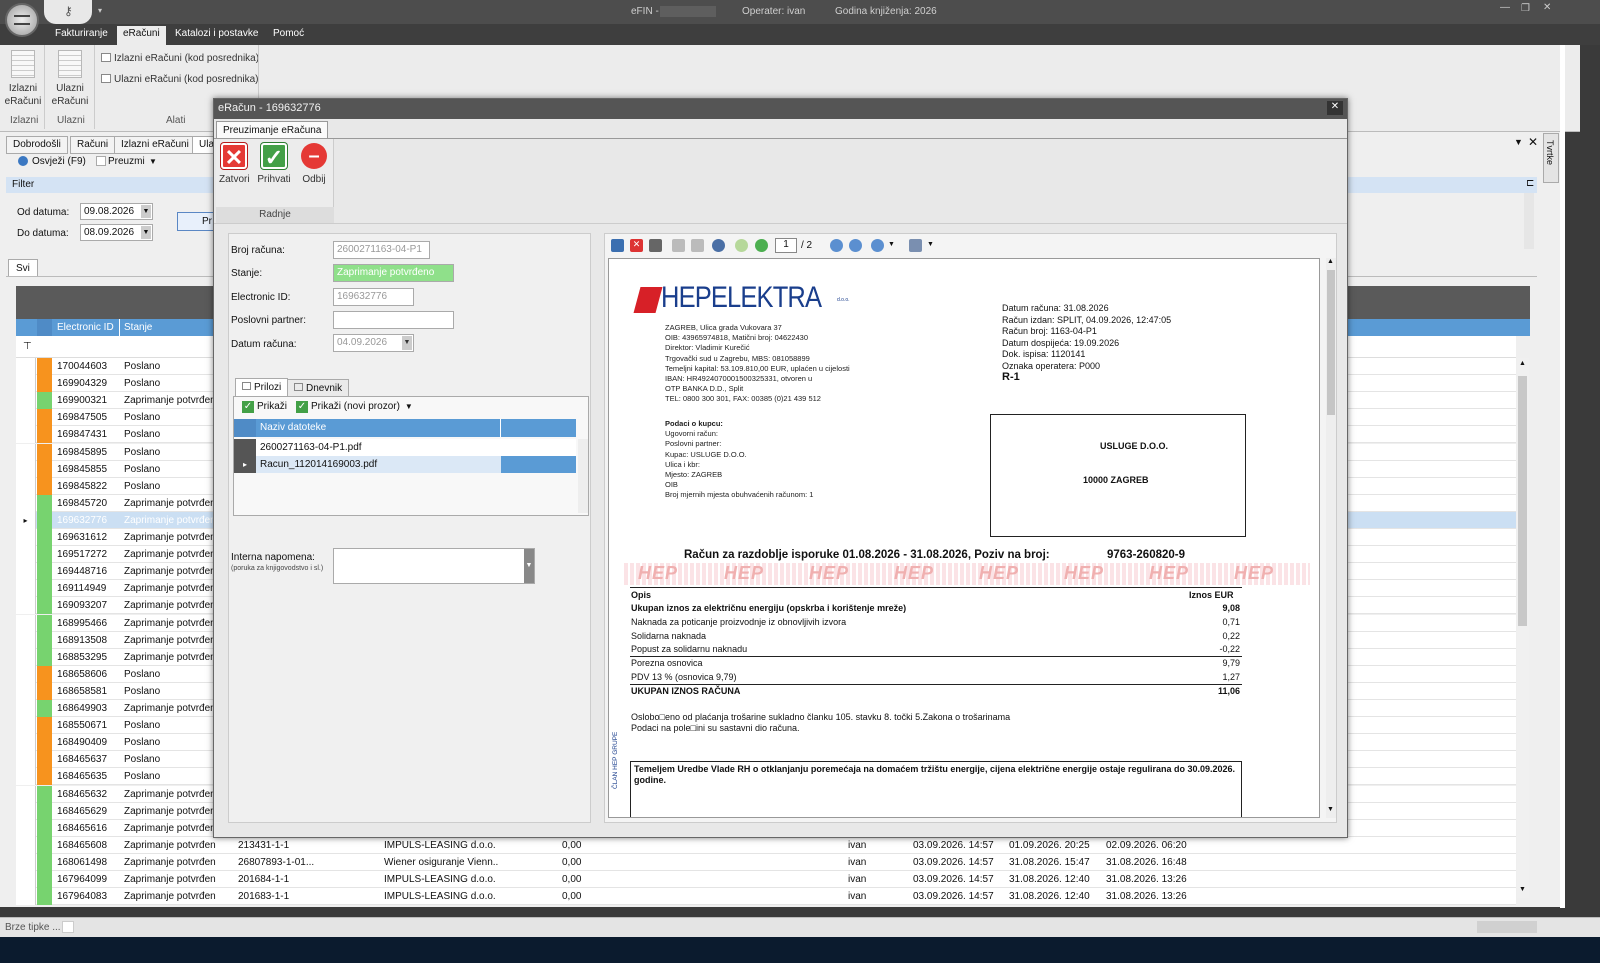 The width and height of the screenshot is (1600, 963). Describe the element at coordinates (373, 297) in the screenshot. I see `electronic-id-field: 169632776` at that location.